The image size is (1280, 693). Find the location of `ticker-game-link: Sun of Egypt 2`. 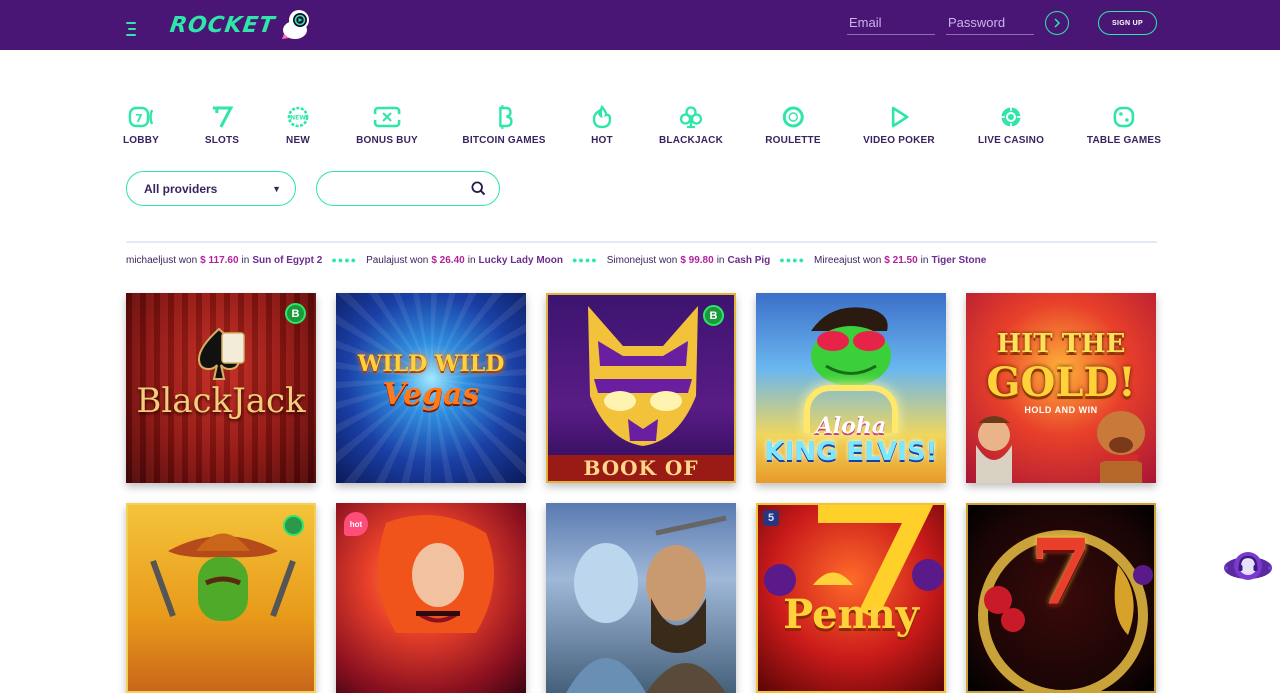

ticker-game-link: Sun of Egypt 2 is located at coordinates (287, 260).